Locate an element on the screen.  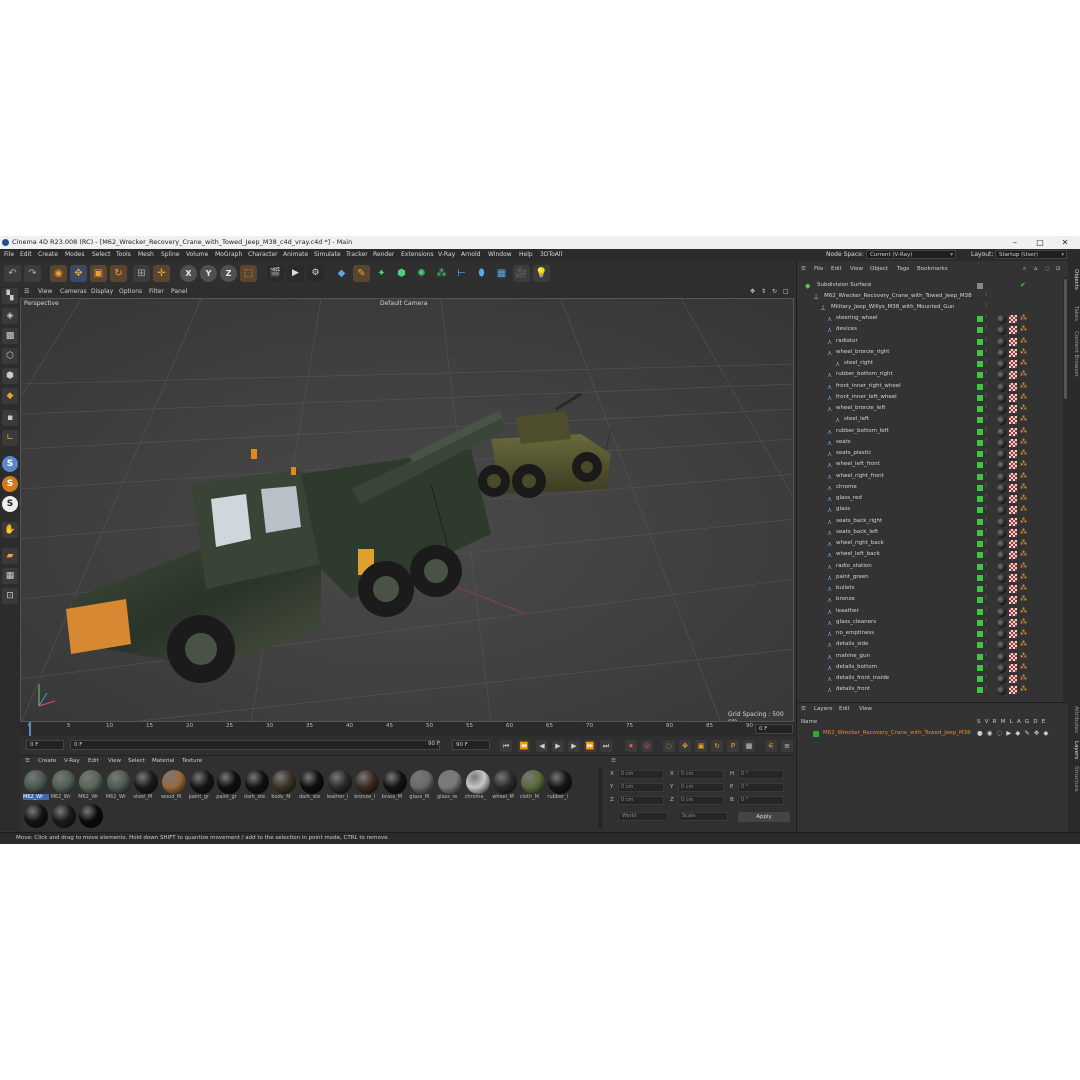
object-menu-view: View is located at coordinates (856, 269).